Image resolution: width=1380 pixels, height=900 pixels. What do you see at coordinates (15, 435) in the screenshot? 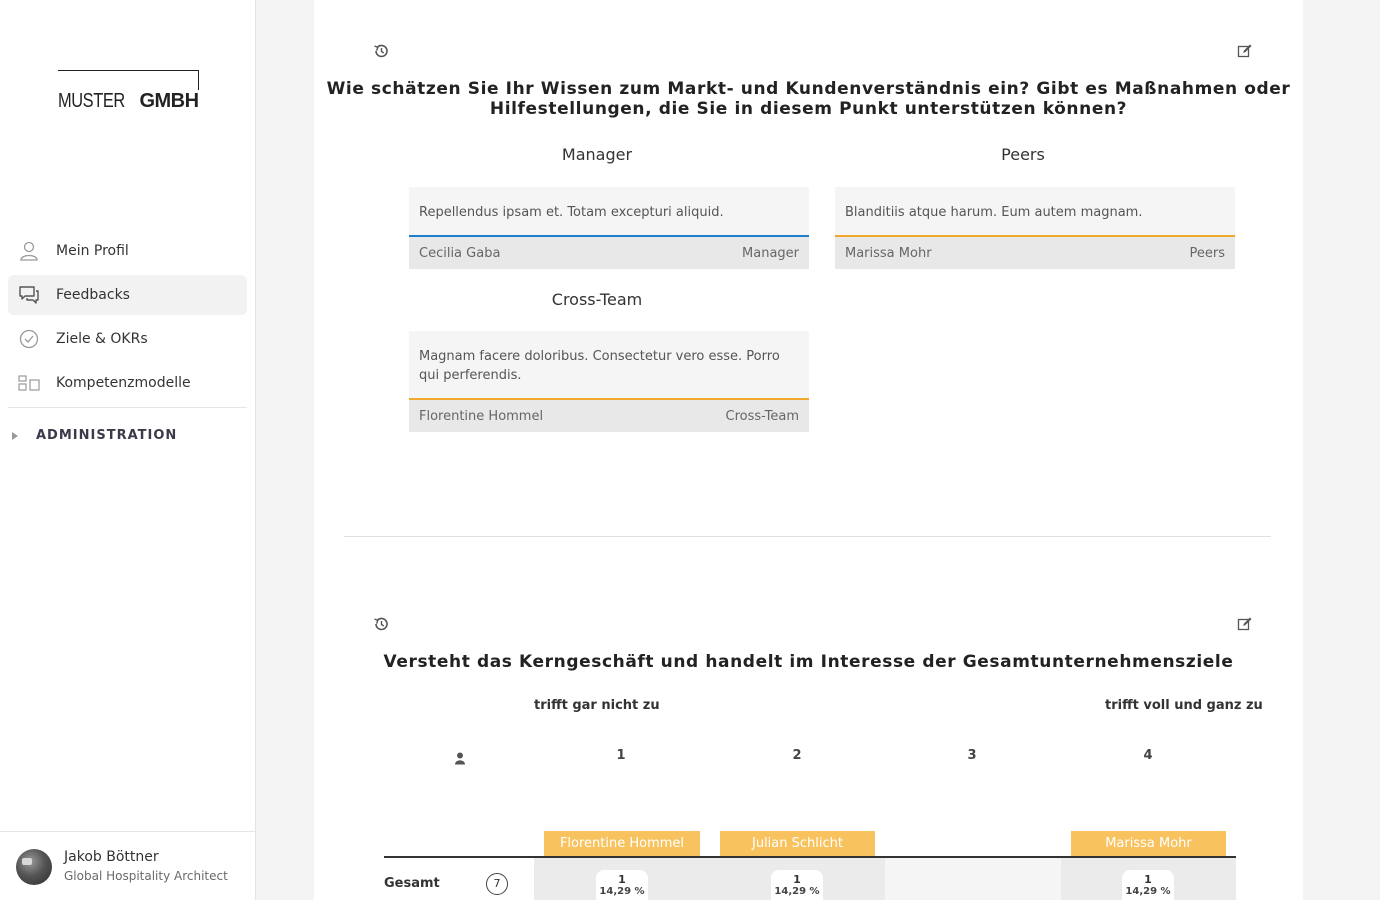
I see `caret-right-icon` at bounding box center [15, 435].